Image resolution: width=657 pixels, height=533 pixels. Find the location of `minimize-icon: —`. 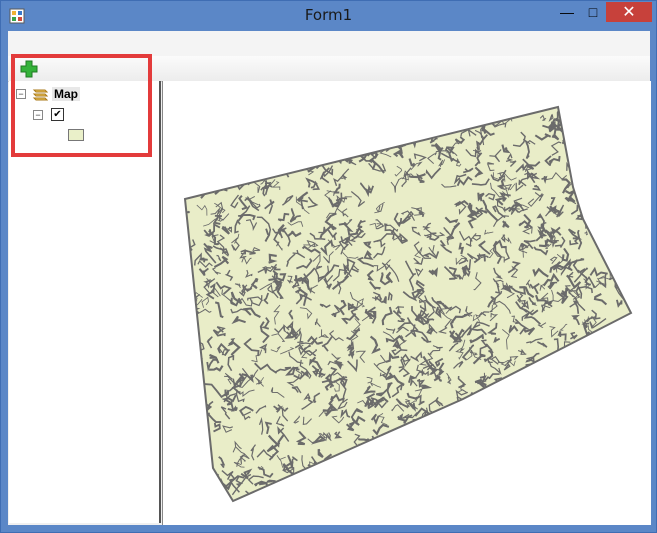

minimize-icon: — is located at coordinates (567, 12).